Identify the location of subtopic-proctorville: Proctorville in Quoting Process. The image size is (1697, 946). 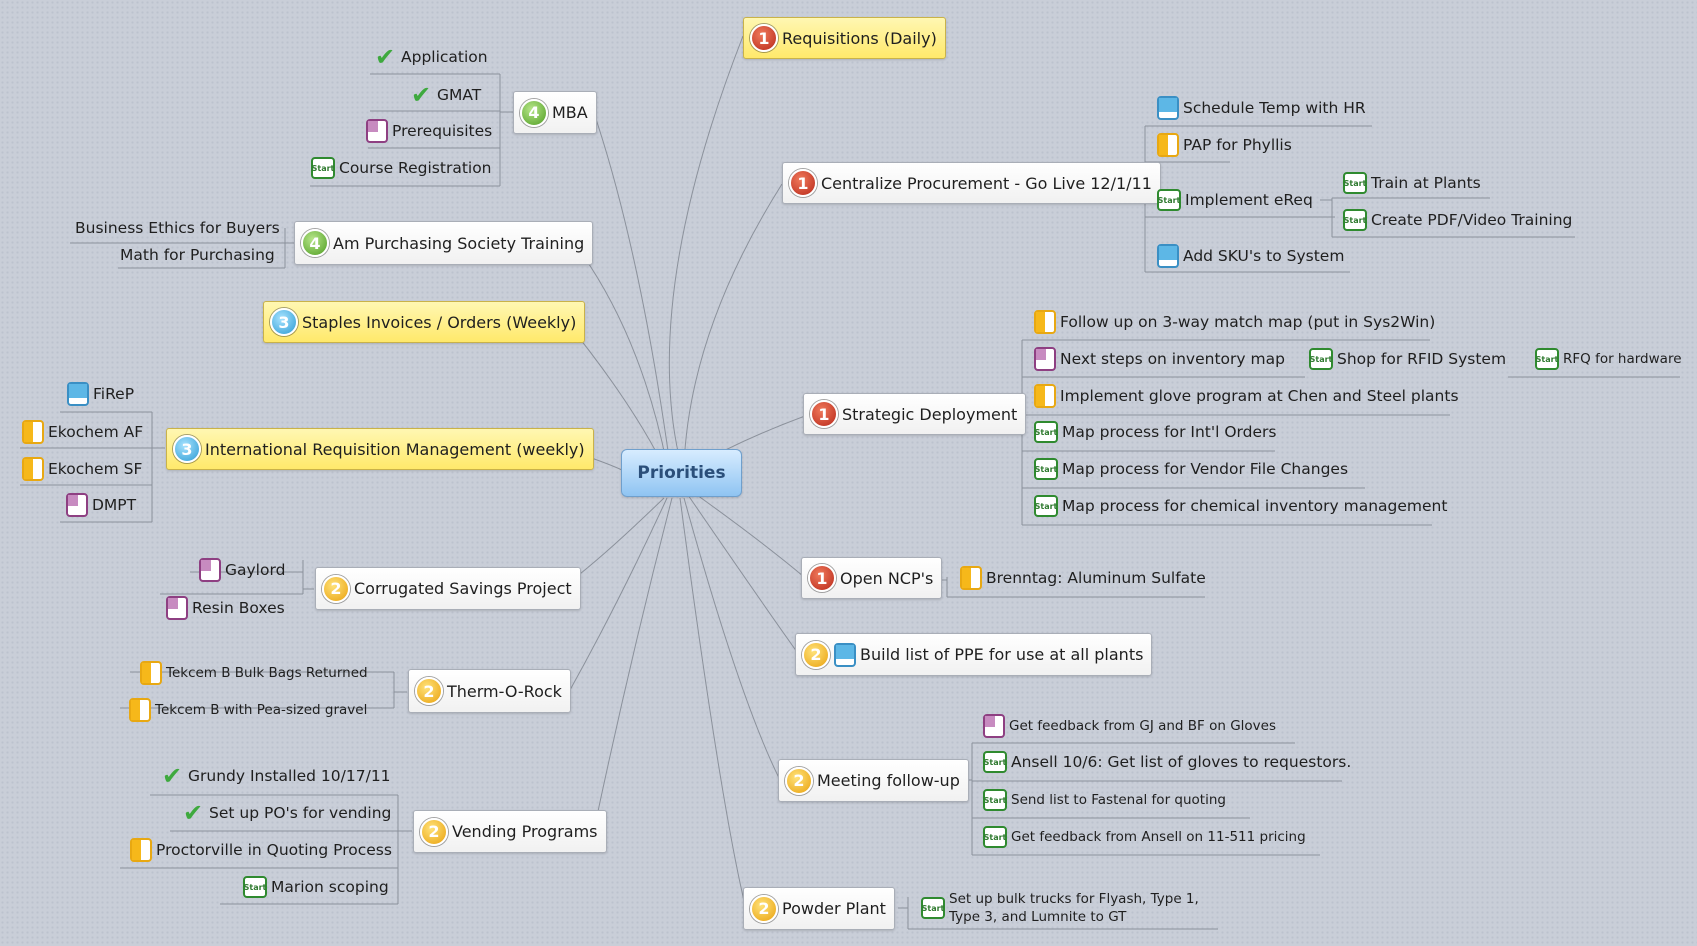
(261, 850).